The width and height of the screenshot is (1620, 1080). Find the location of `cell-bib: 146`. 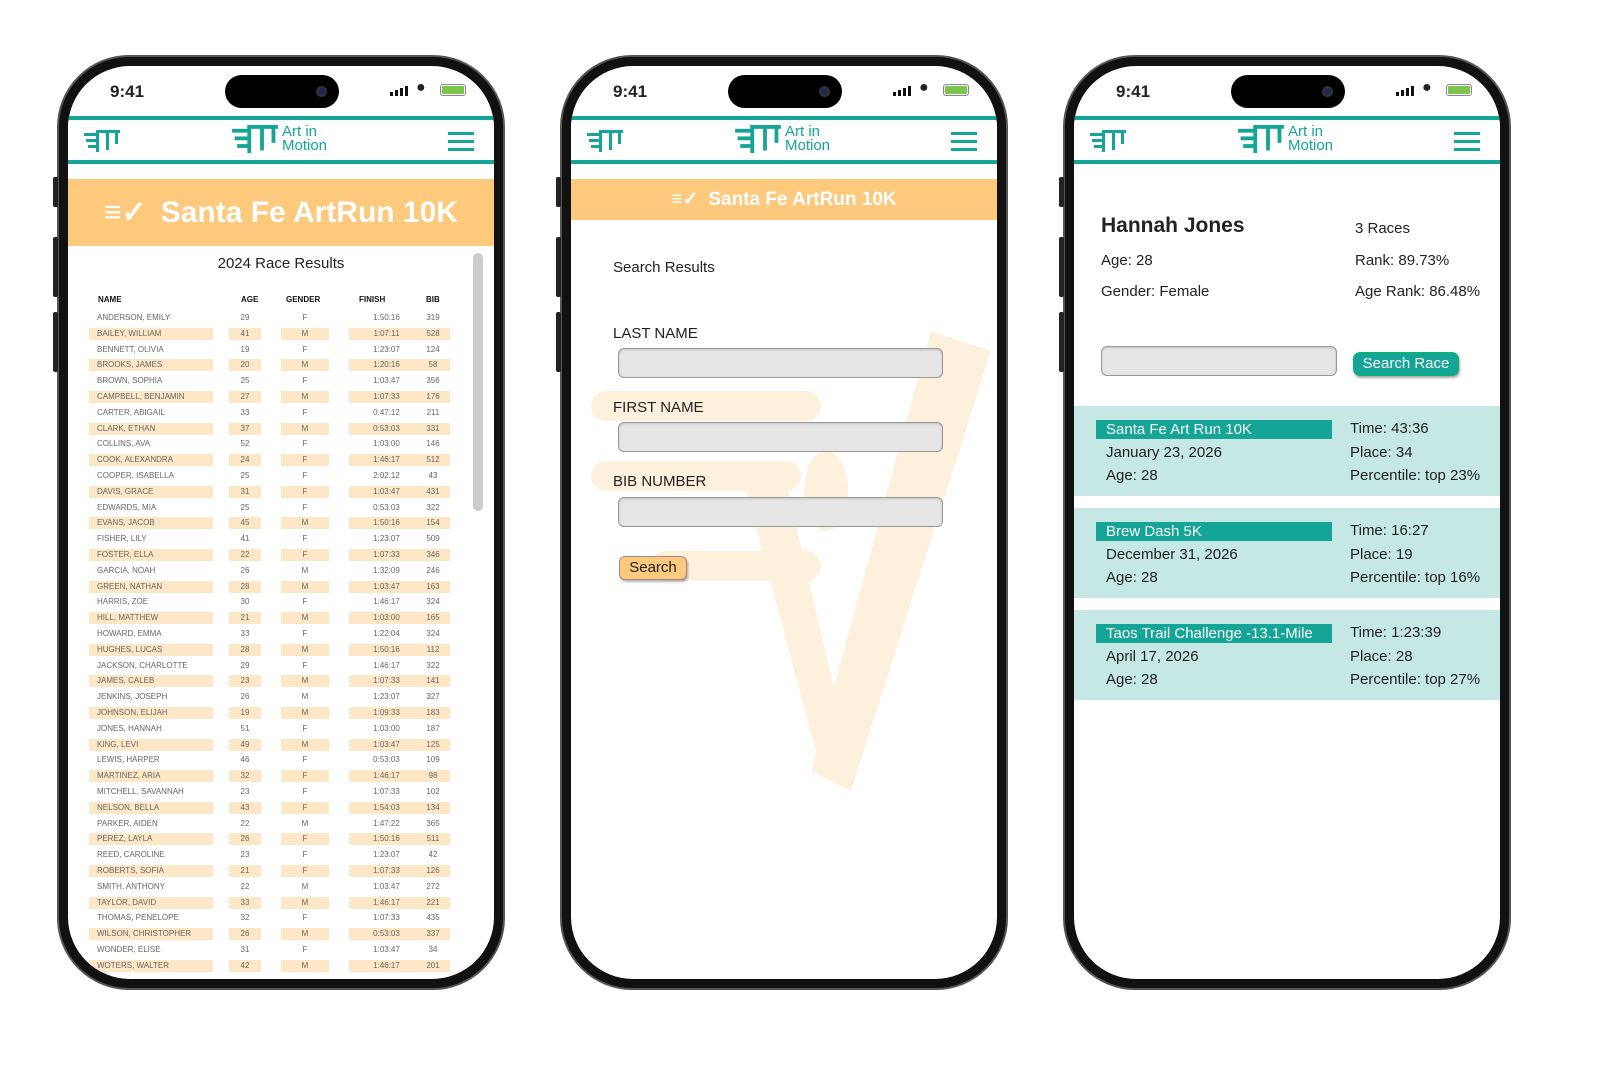

cell-bib: 146 is located at coordinates (433, 444).